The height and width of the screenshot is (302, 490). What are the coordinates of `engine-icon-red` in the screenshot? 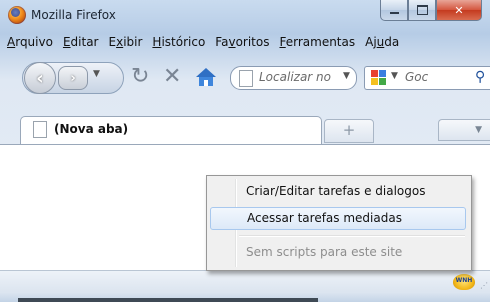 It's located at (374, 73).